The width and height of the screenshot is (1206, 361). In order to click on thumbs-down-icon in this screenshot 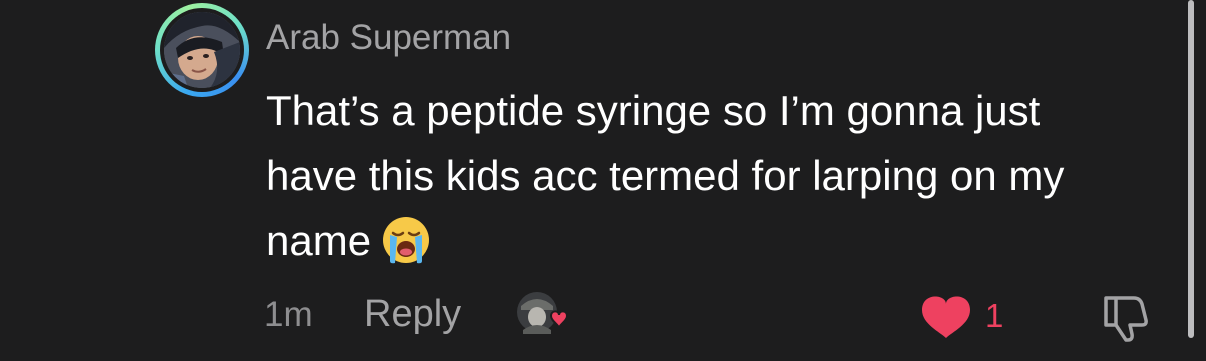, I will do `click(1126, 318)`.